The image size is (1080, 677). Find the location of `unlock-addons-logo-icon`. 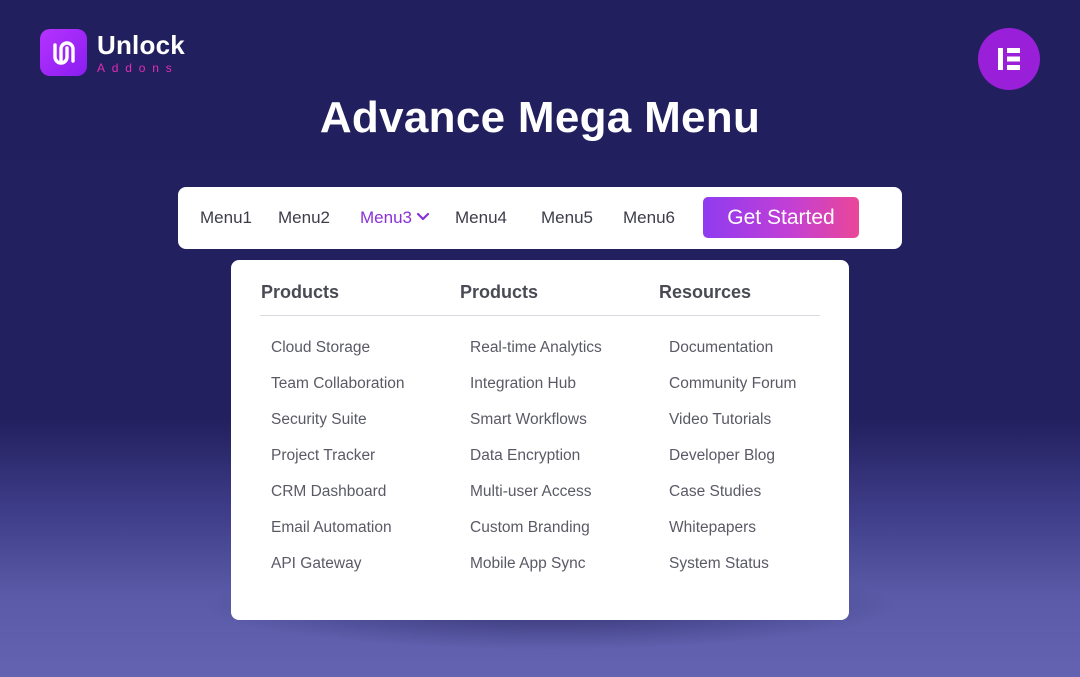

unlock-addons-logo-icon is located at coordinates (63, 52).